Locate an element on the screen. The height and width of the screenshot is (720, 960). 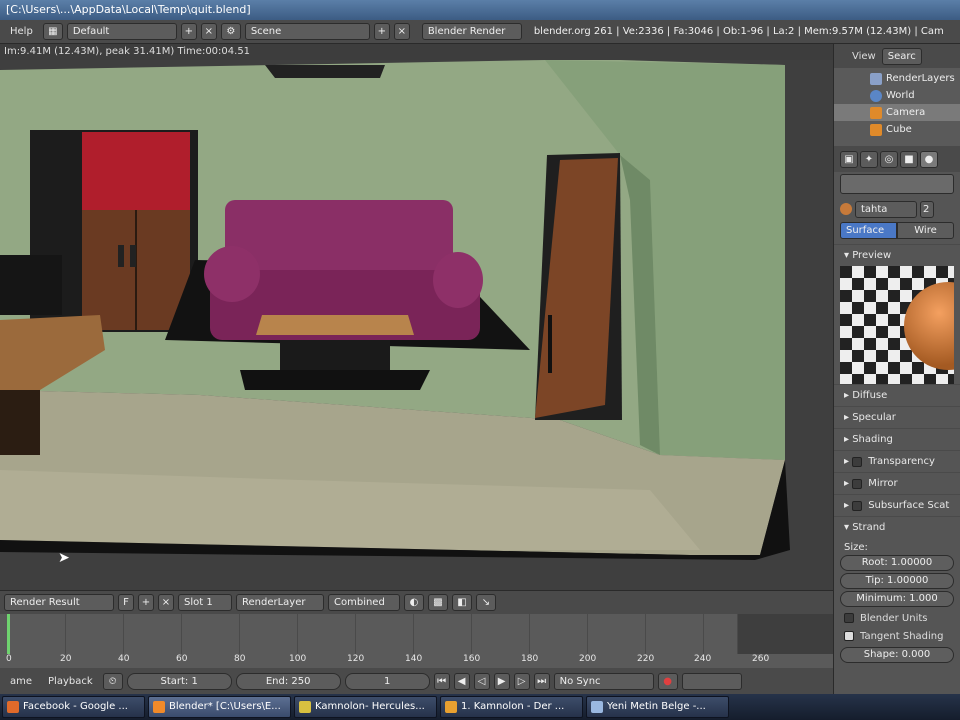
tick-label: 200 is located at coordinates (588, 659).